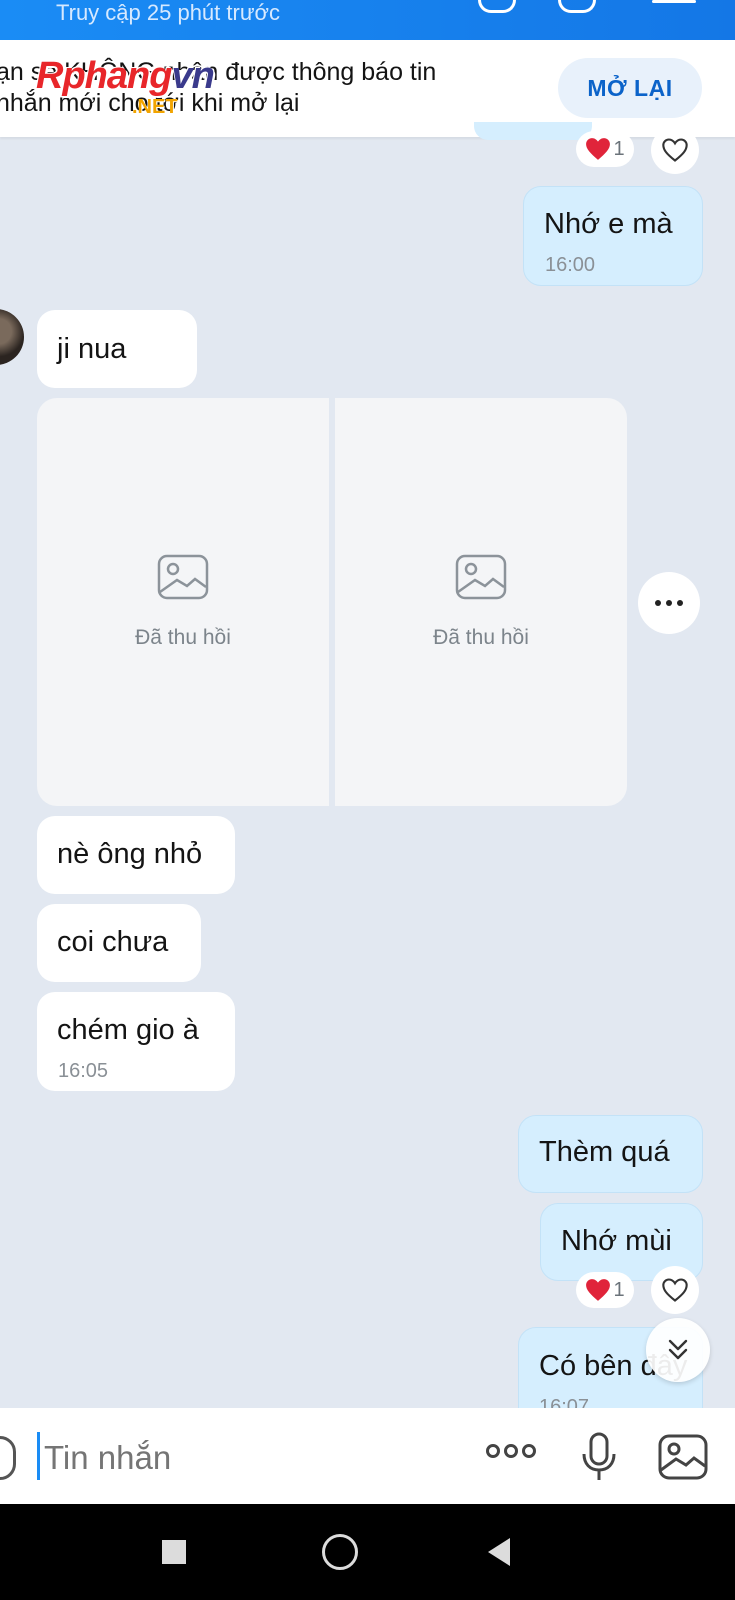  What do you see at coordinates (630, 88) in the screenshot?
I see `reopen-button: MỞ LẠI` at bounding box center [630, 88].